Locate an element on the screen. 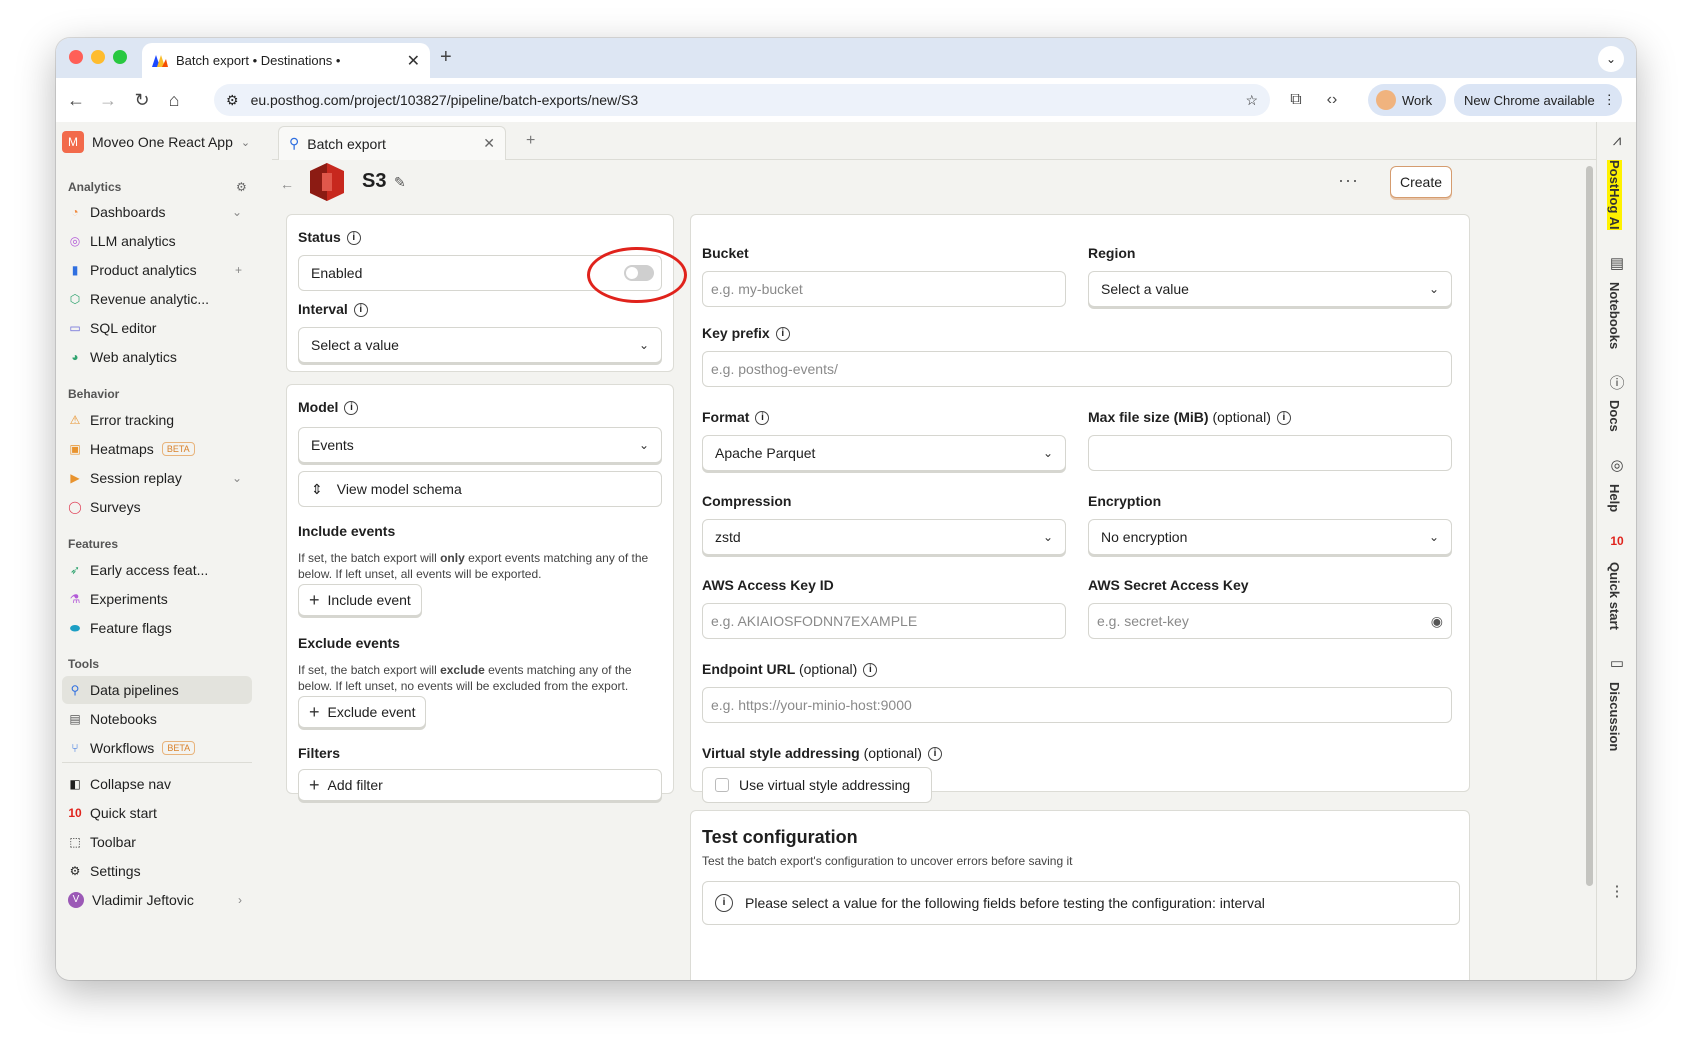 Image resolution: width=1692 pixels, height=1053 pixels. annotation-circle is located at coordinates (637, 275).